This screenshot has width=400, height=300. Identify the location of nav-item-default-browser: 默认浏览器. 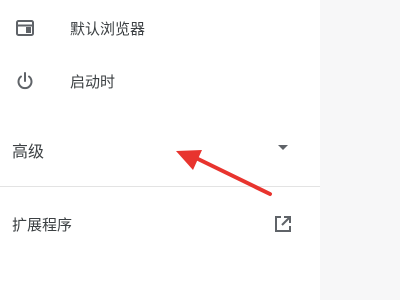
(160, 28).